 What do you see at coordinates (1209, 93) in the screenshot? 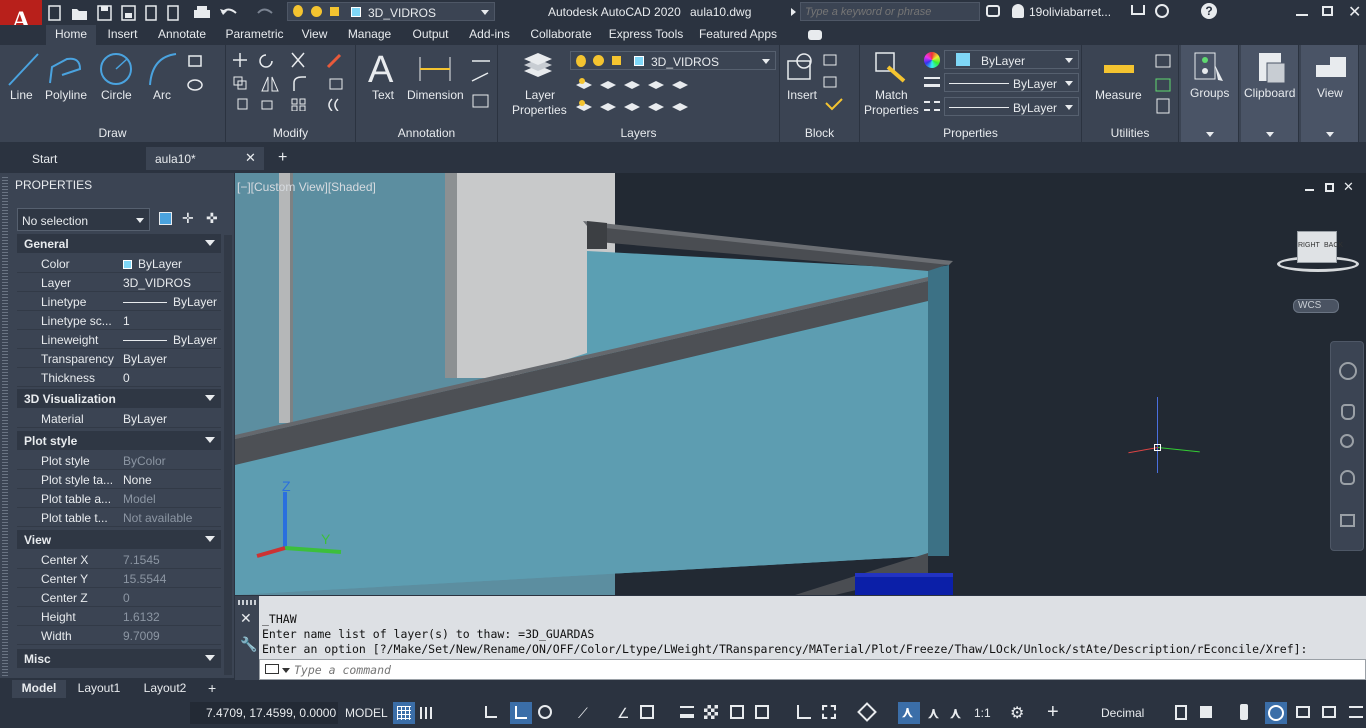
I see `groups-button: Groups` at bounding box center [1209, 93].